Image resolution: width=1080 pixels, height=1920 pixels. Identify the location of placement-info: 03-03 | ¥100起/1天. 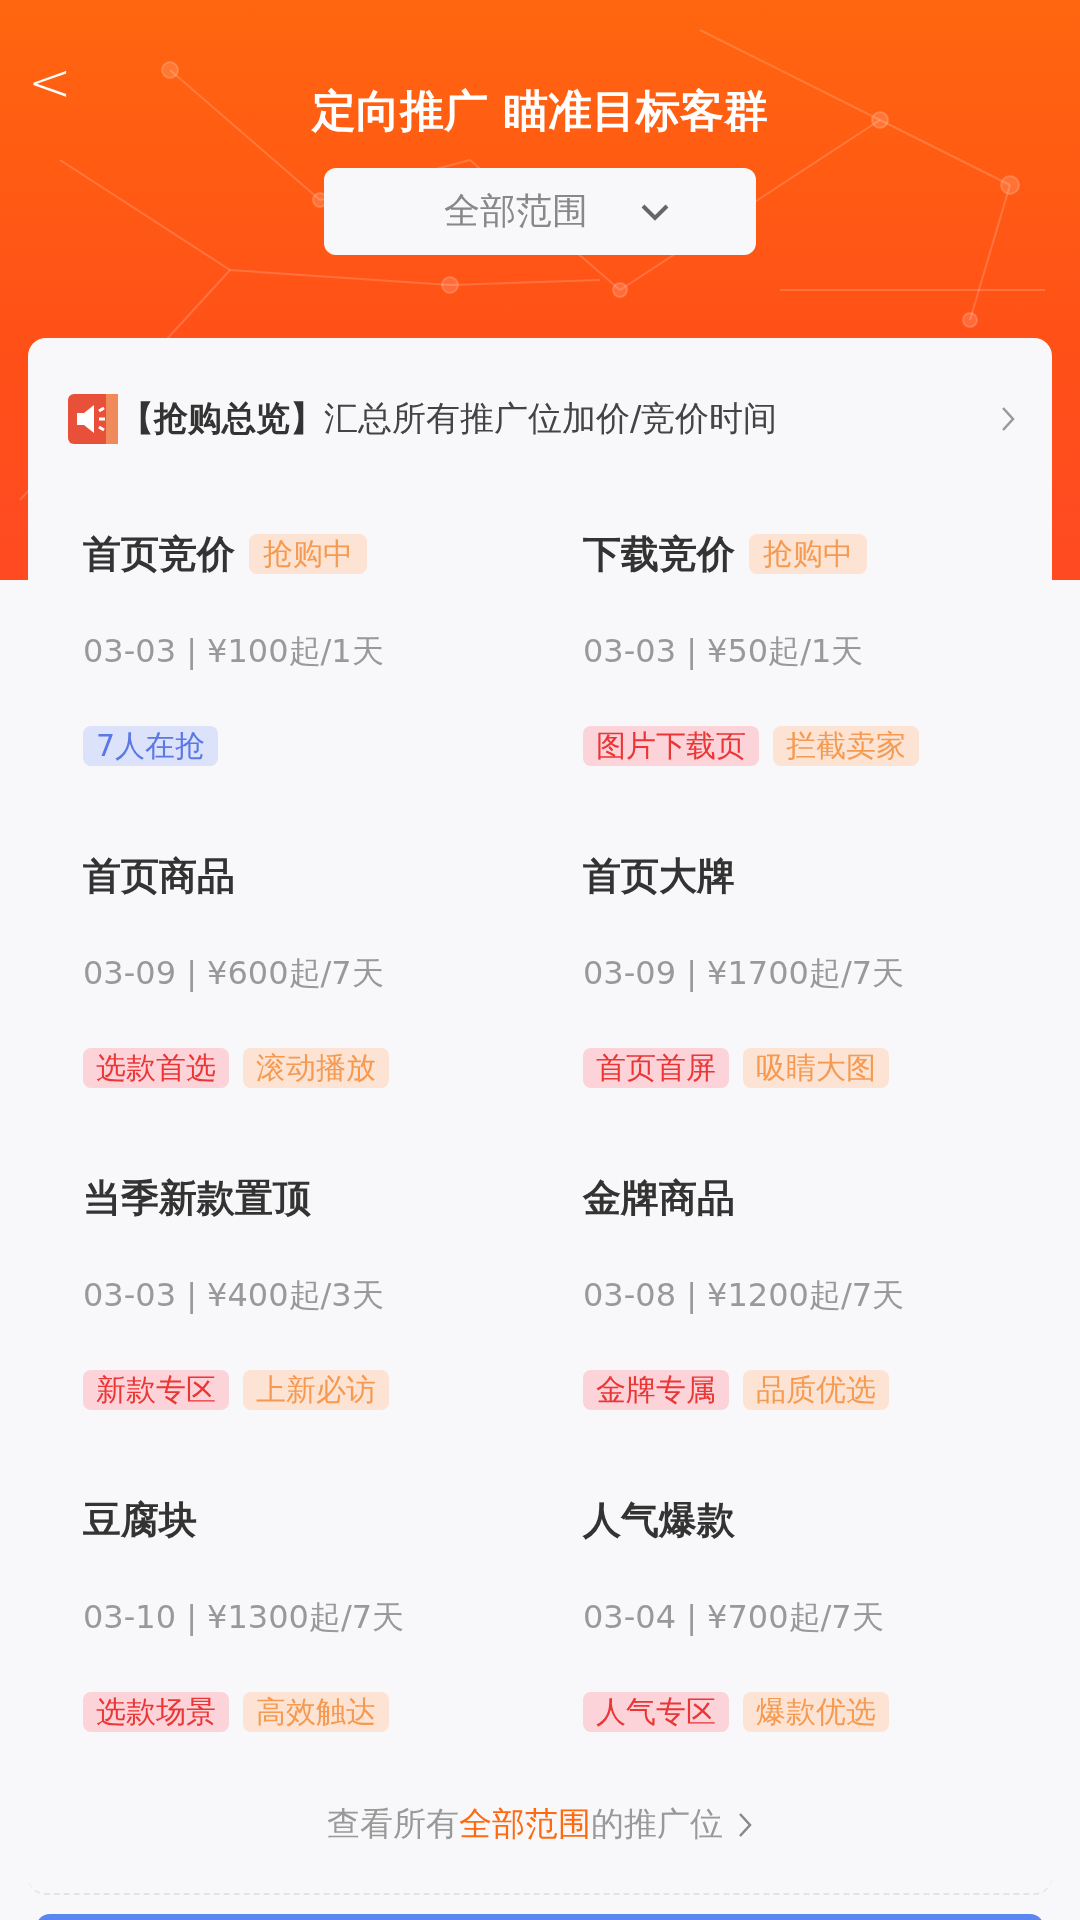
(234, 651).